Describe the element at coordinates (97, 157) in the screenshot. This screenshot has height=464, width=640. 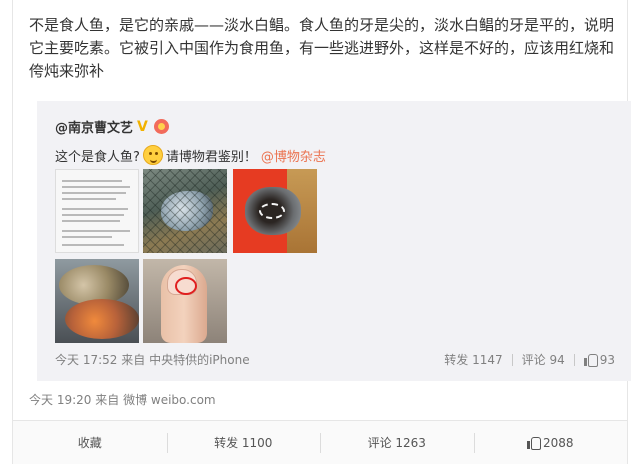
I see `repost-text-part1: 这个是食人鱼?` at that location.